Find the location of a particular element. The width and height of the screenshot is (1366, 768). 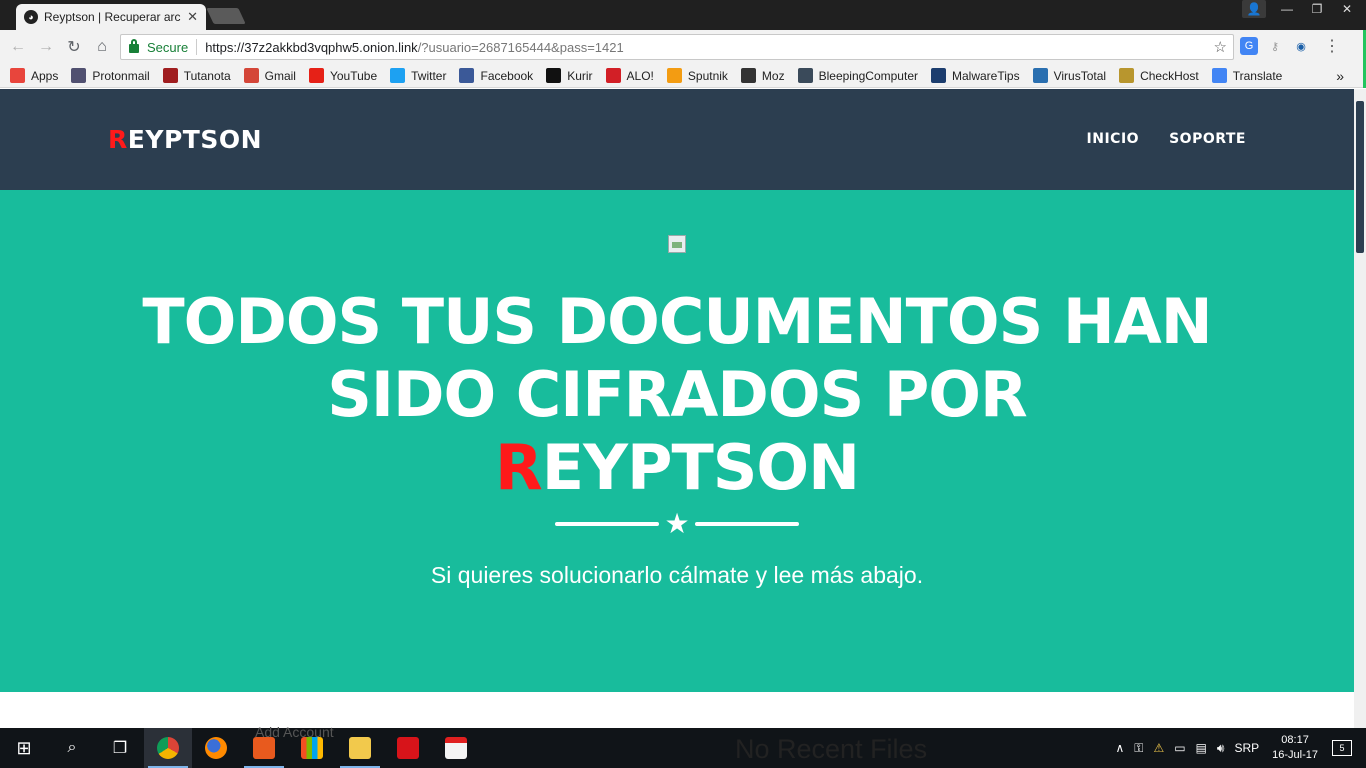

taskbar-file-explorer is located at coordinates (360, 748).